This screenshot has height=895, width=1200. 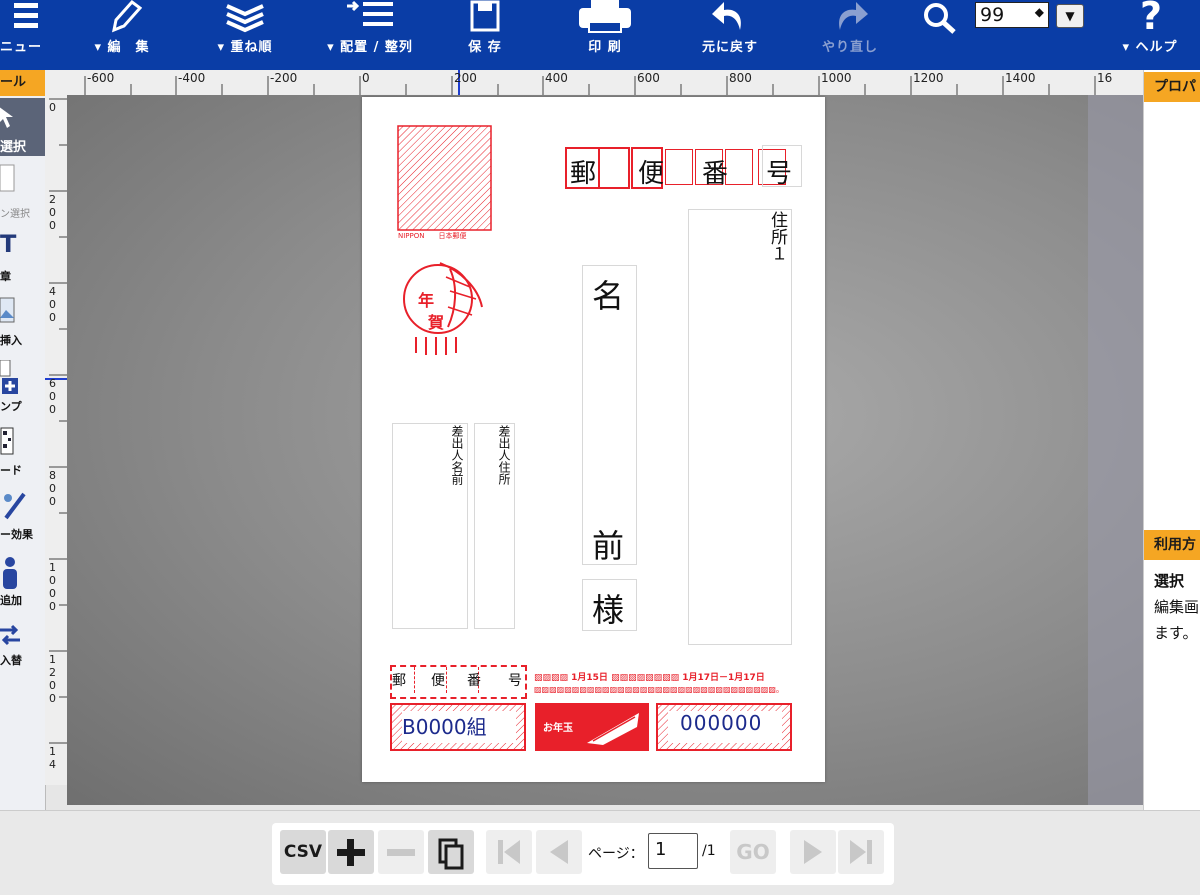 I want to click on hruler-label: 200, so click(x=465, y=78).